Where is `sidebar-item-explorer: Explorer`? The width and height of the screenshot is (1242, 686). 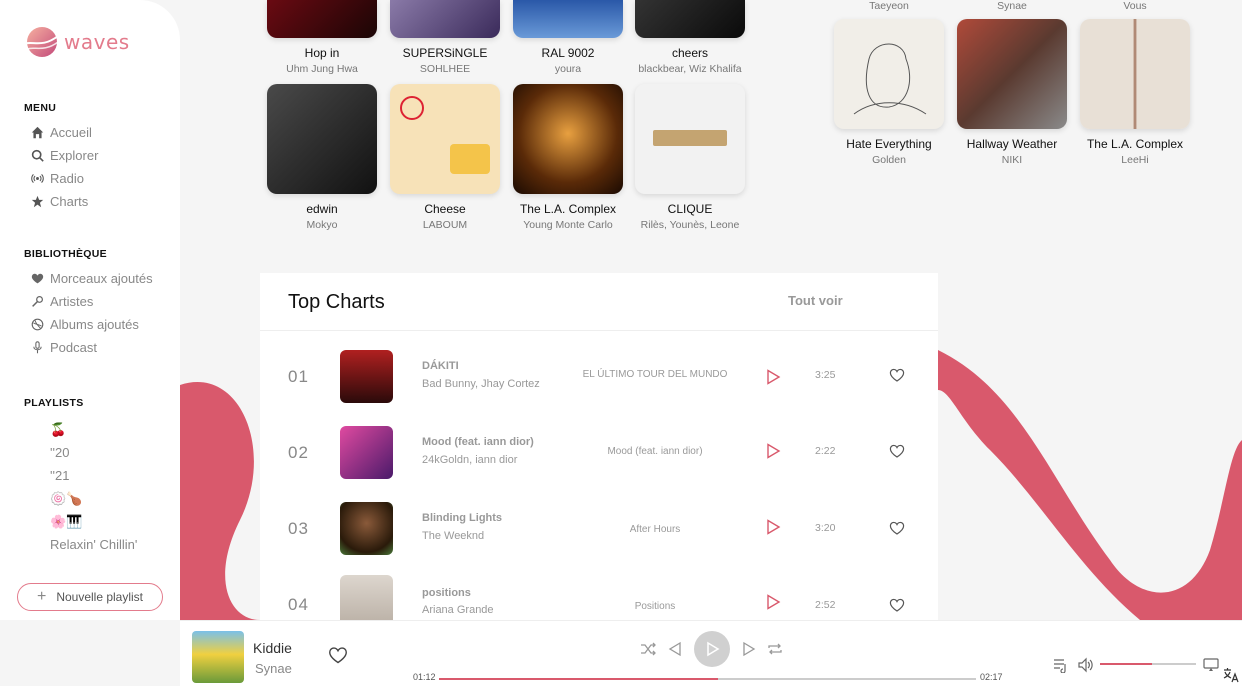
sidebar-item-explorer: Explorer is located at coordinates (64, 155).